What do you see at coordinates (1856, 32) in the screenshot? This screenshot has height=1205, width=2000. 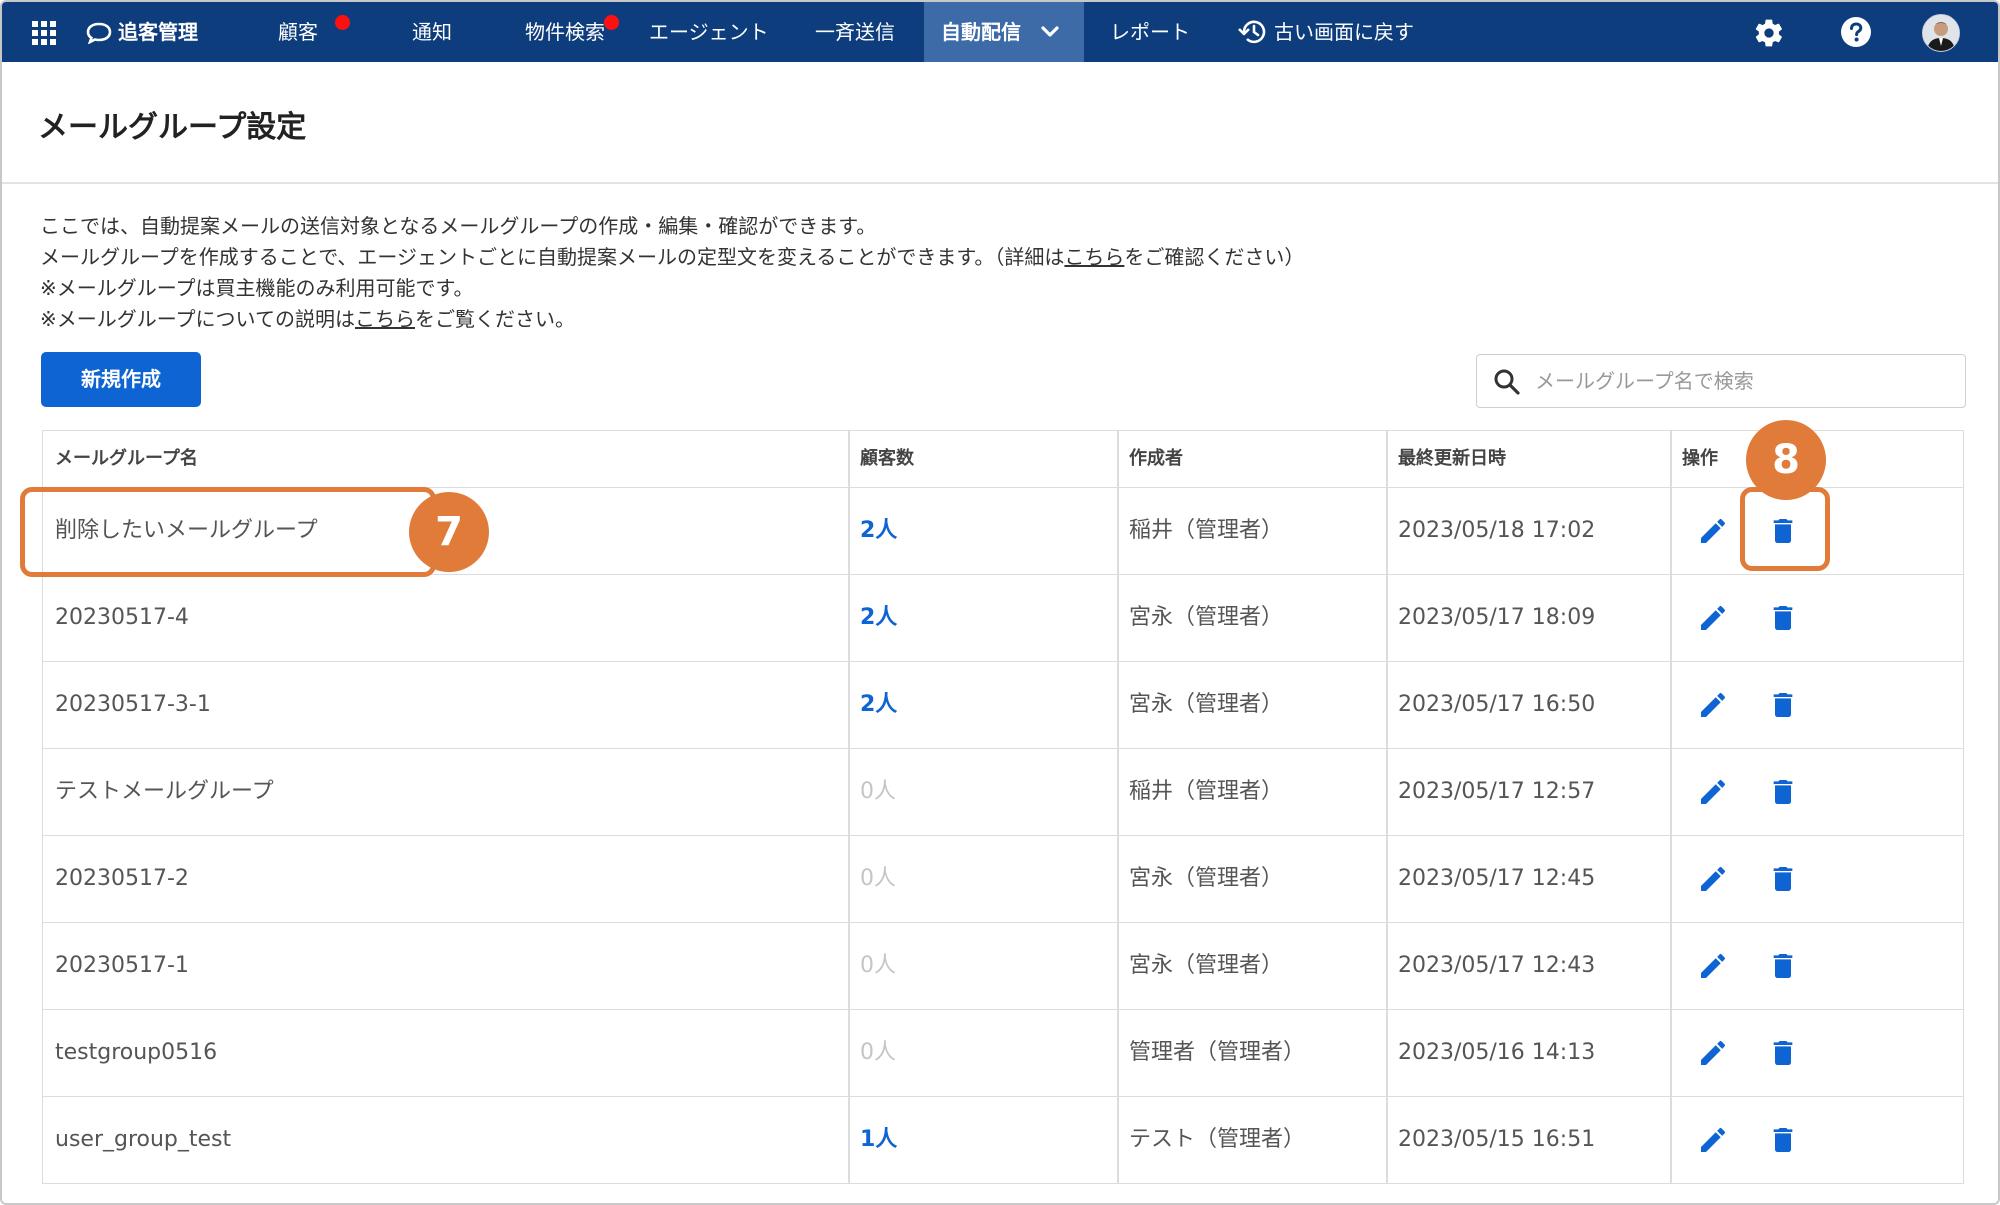 I see `help-icon` at bounding box center [1856, 32].